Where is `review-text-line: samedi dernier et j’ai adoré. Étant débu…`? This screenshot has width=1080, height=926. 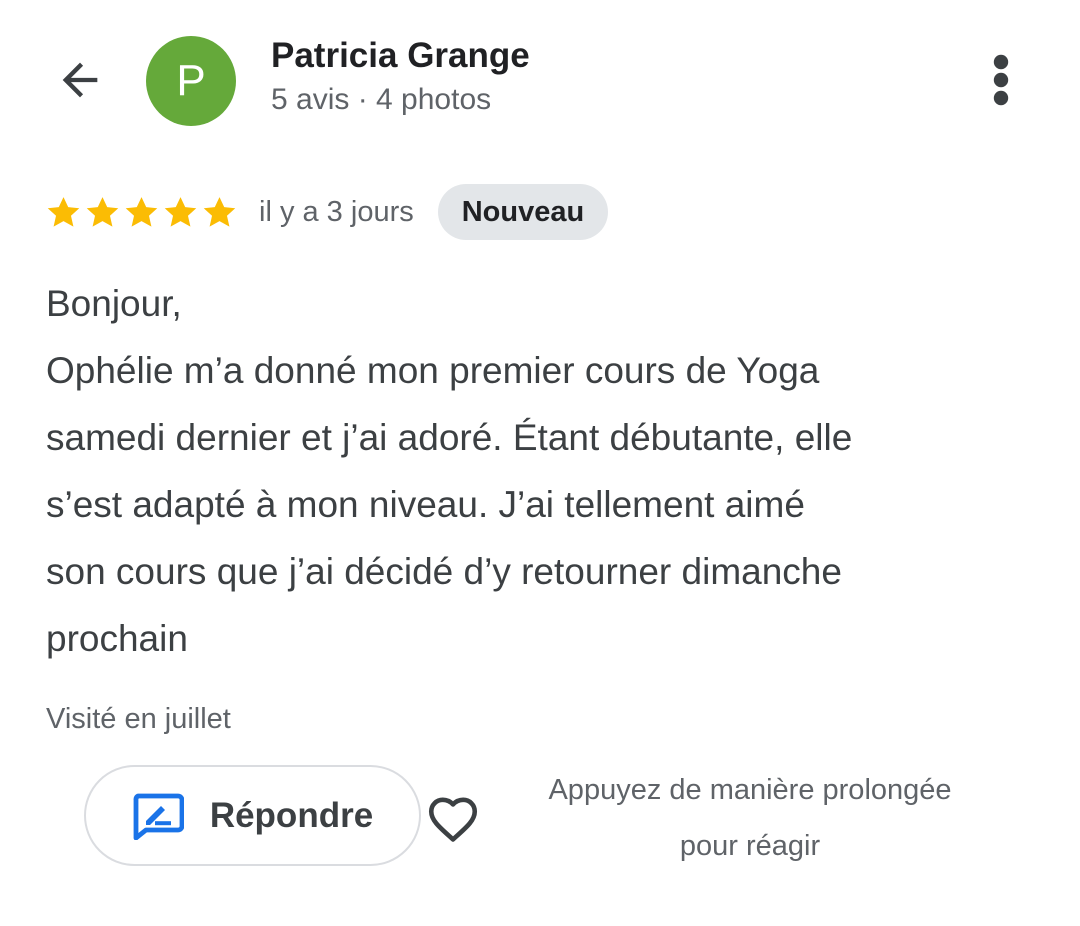 review-text-line: samedi dernier et j’ai adoré. Étant débu… is located at coordinates (449, 437).